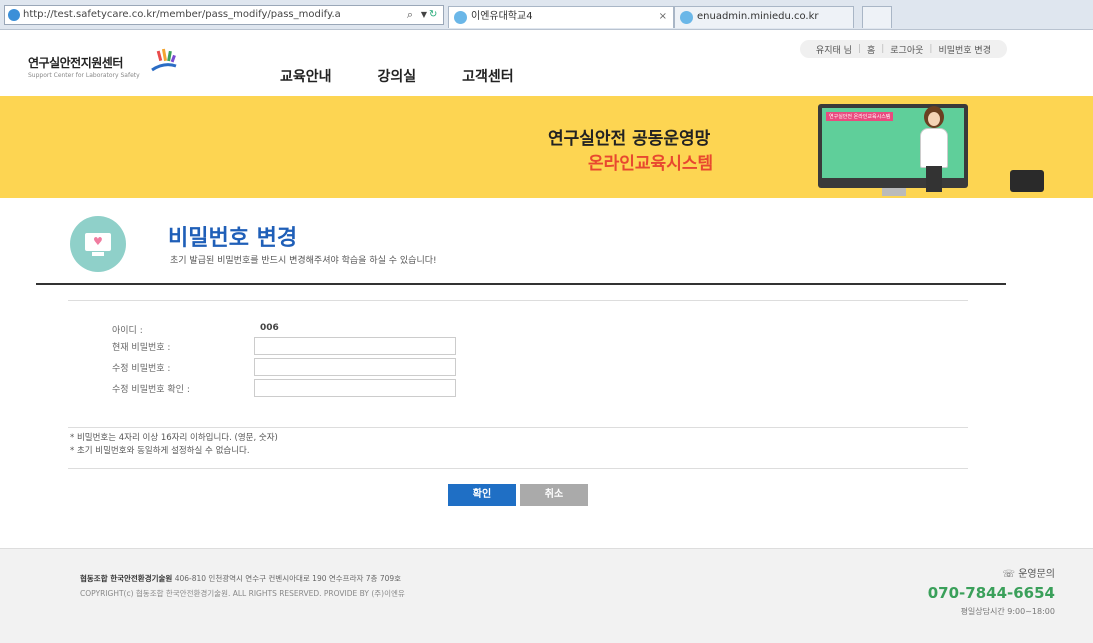  What do you see at coordinates (151, 390) in the screenshot?
I see `confirm-password-label: 수정 비밀번호 확인 :` at bounding box center [151, 390].